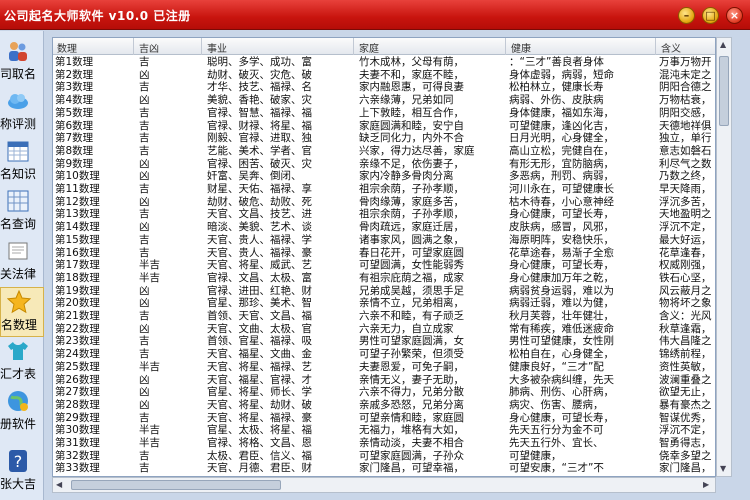  I want to click on column-header: 吉凶, so click(149, 47).